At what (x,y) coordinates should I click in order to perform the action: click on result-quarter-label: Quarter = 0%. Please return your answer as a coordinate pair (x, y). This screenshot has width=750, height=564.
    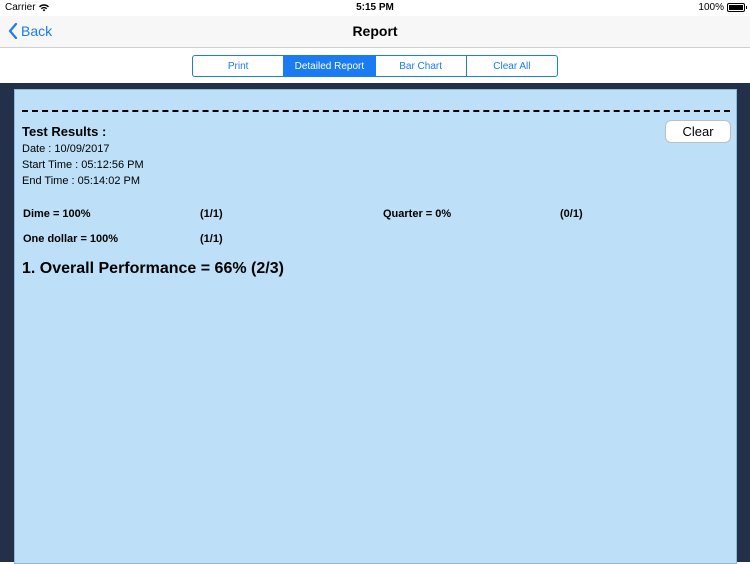
    Looking at the image, I should click on (417, 214).